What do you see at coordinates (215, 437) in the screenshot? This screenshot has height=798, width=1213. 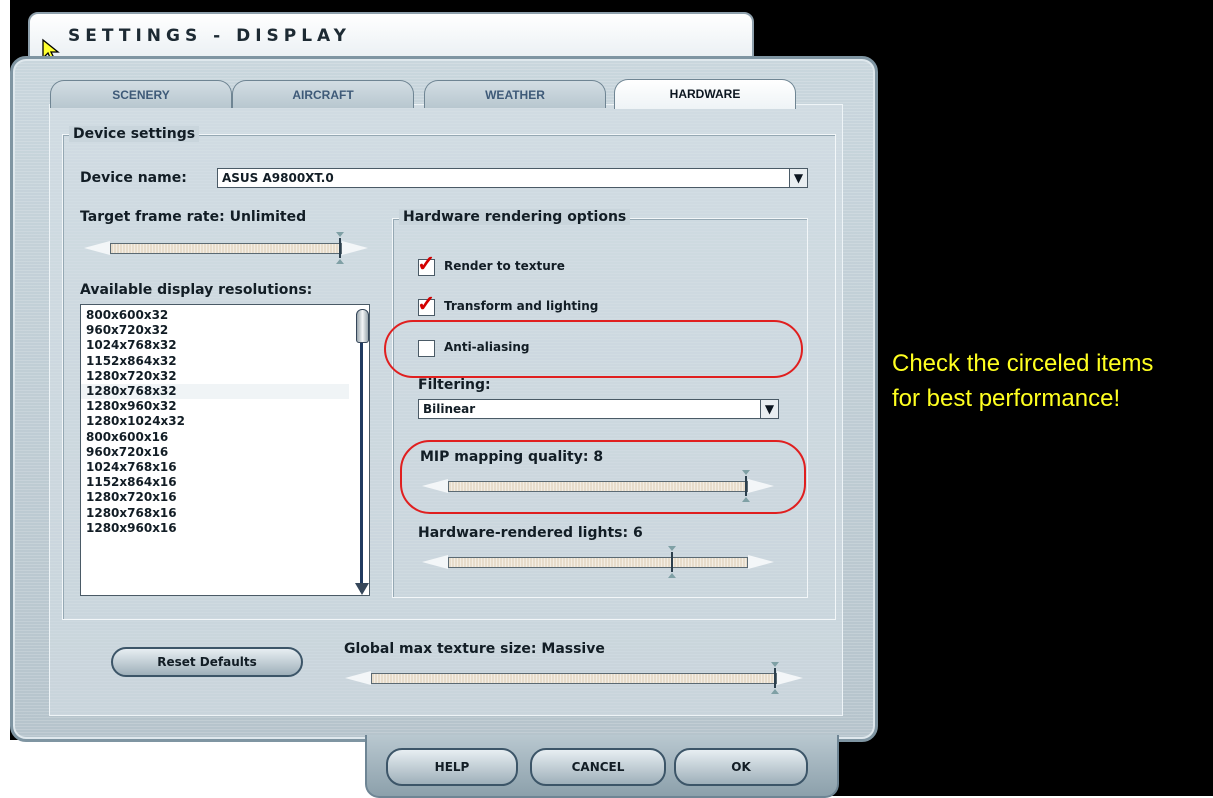 I see `list-item: 800x600x16` at bounding box center [215, 437].